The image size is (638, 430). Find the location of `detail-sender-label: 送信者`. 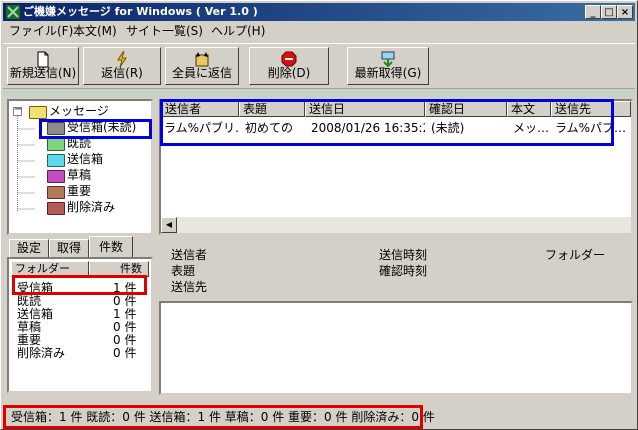

detail-sender-label: 送信者 is located at coordinates (189, 255).